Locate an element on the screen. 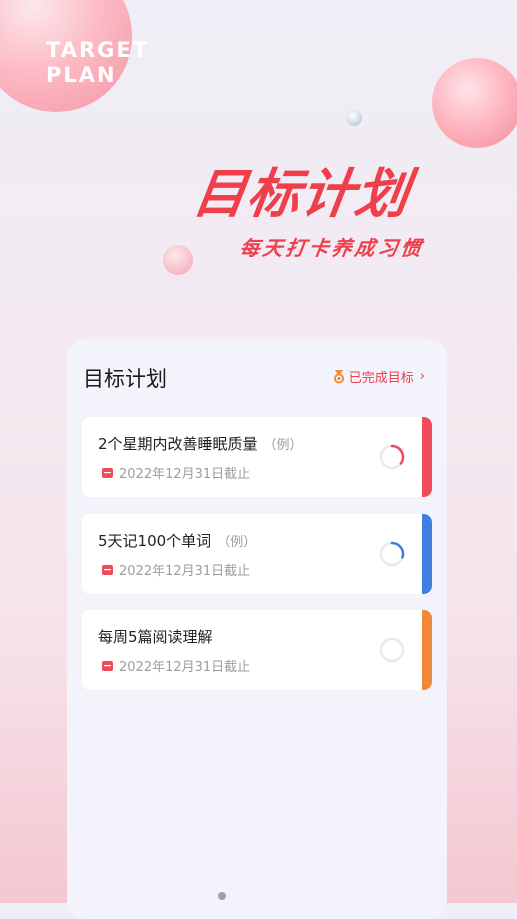 Image resolution: width=517 pixels, height=919 pixels. goal-title-text: 5天记100个单词 is located at coordinates (155, 541).